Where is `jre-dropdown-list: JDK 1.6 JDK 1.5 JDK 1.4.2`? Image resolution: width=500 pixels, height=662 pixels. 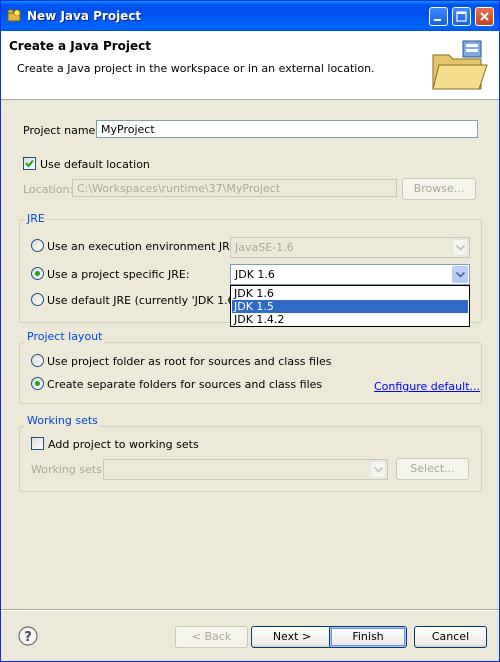 jre-dropdown-list: JDK 1.6 JDK 1.5 JDK 1.4.2 is located at coordinates (350, 306).